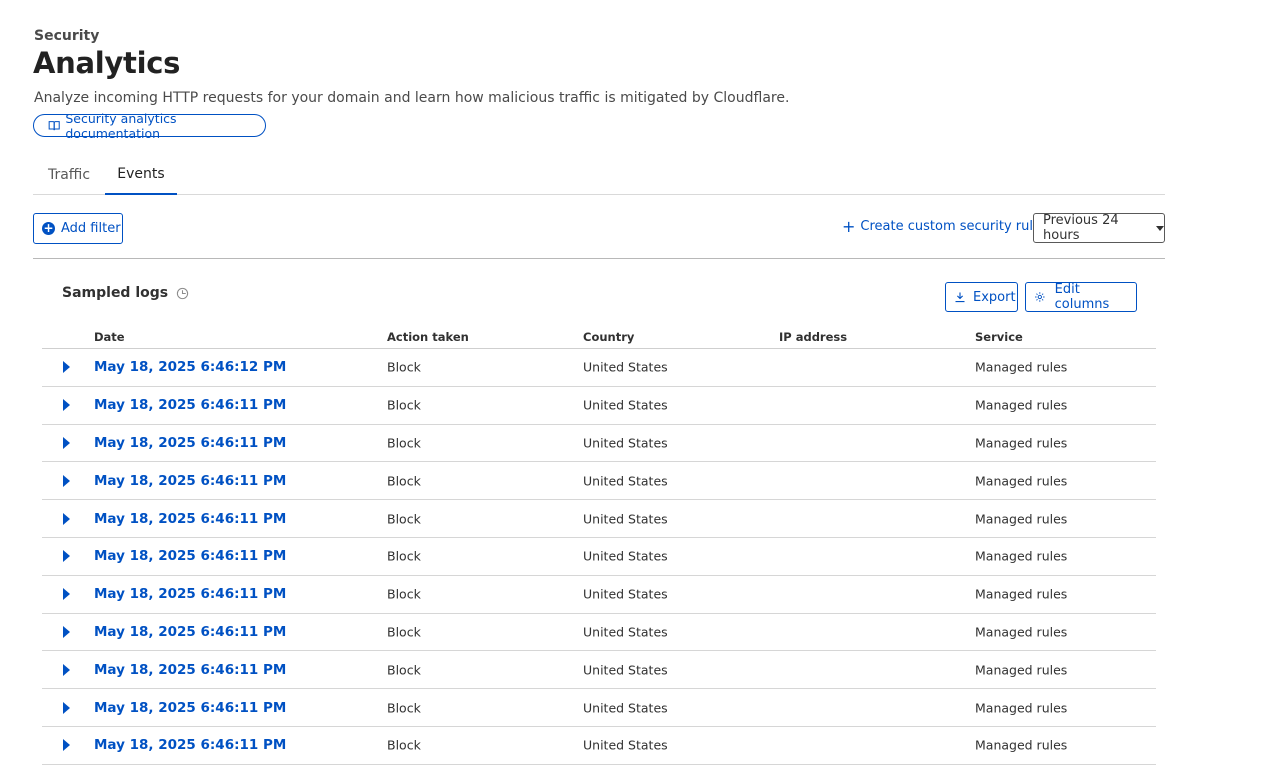  I want to click on time-range-select: Previous 24 hours, so click(1099, 228).